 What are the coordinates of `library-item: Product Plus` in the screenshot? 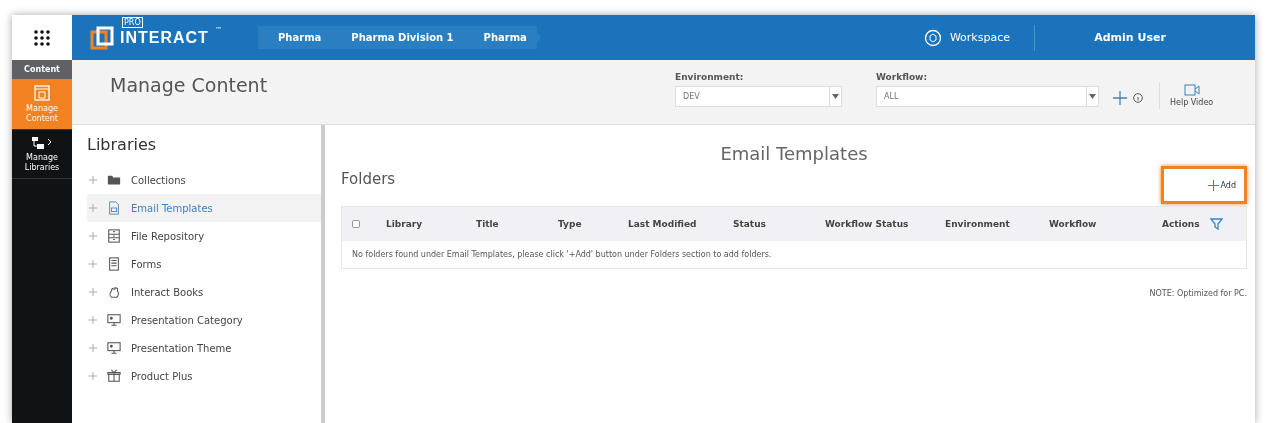 It's located at (204, 376).